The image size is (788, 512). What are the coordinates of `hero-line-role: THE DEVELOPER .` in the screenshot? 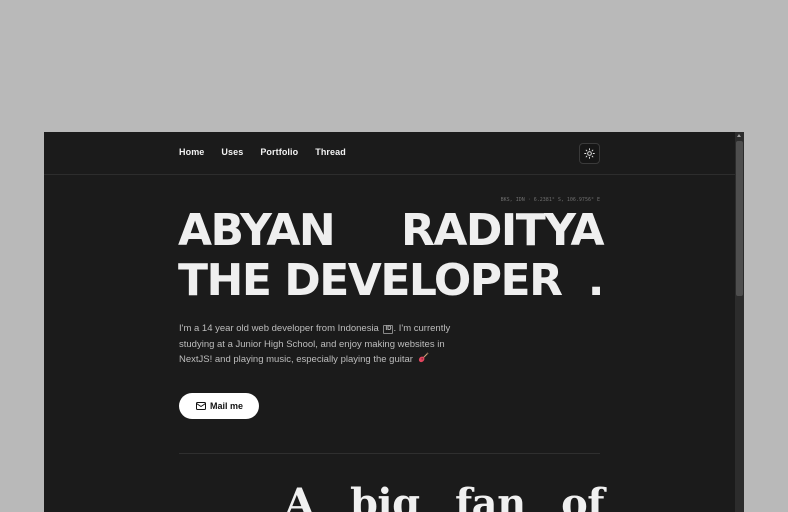 It's located at (391, 280).